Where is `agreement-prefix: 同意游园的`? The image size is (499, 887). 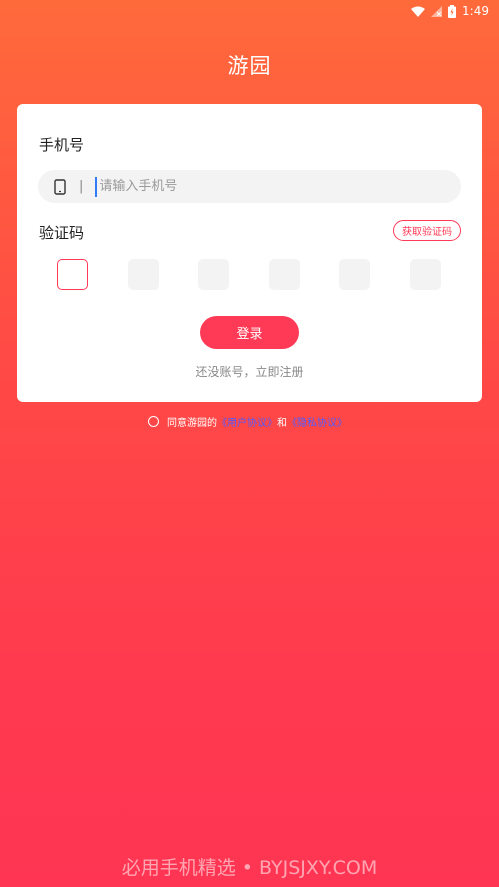 agreement-prefix: 同意游园的 is located at coordinates (192, 423).